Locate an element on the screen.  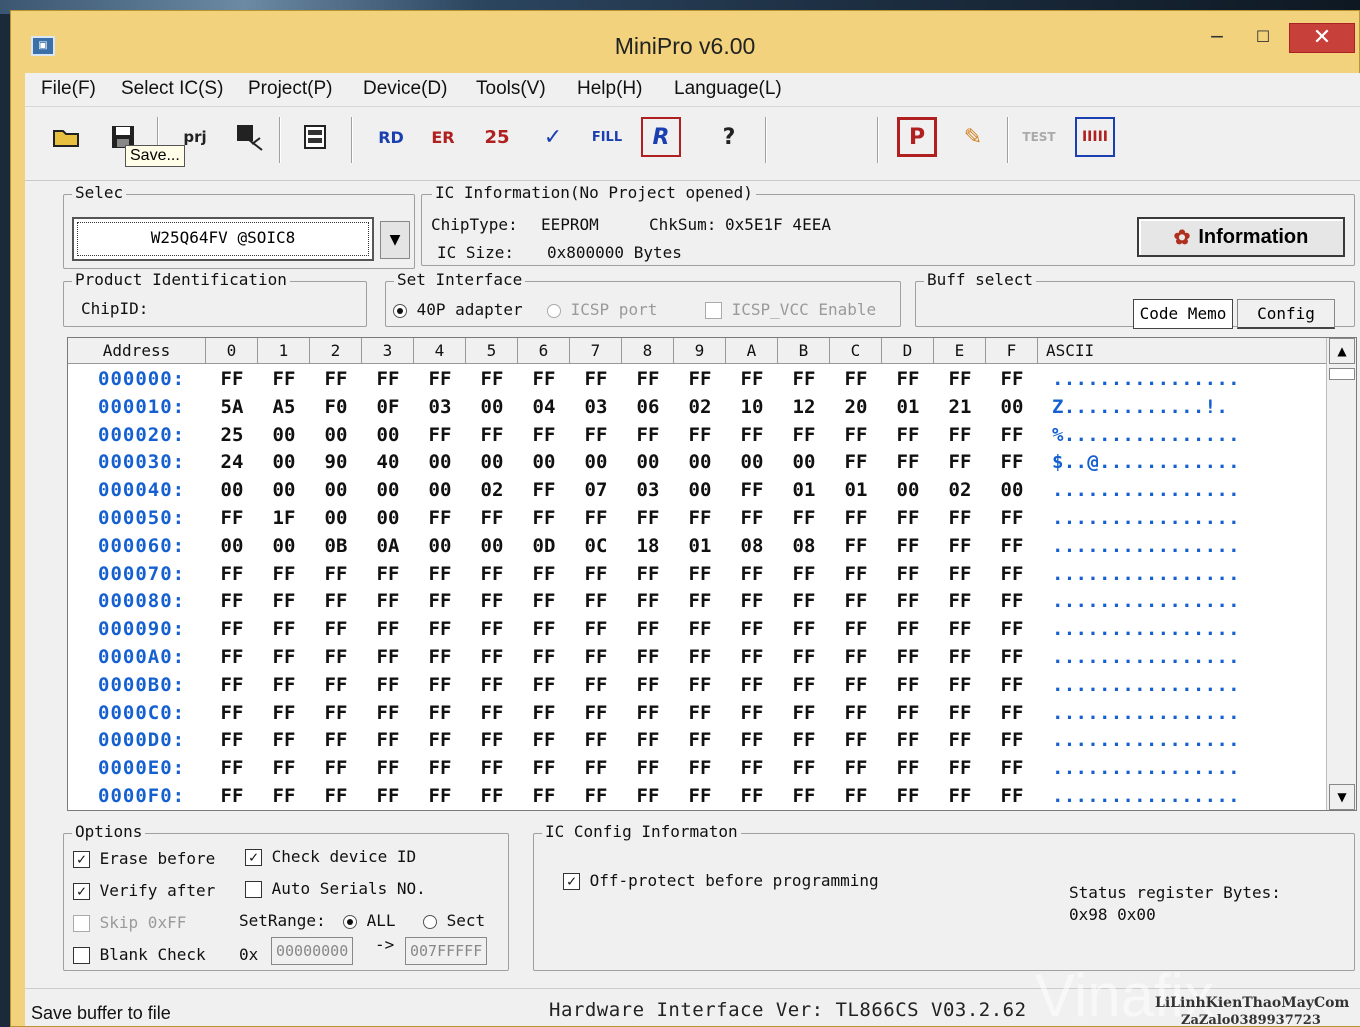
memory-icon is located at coordinates (315, 137).